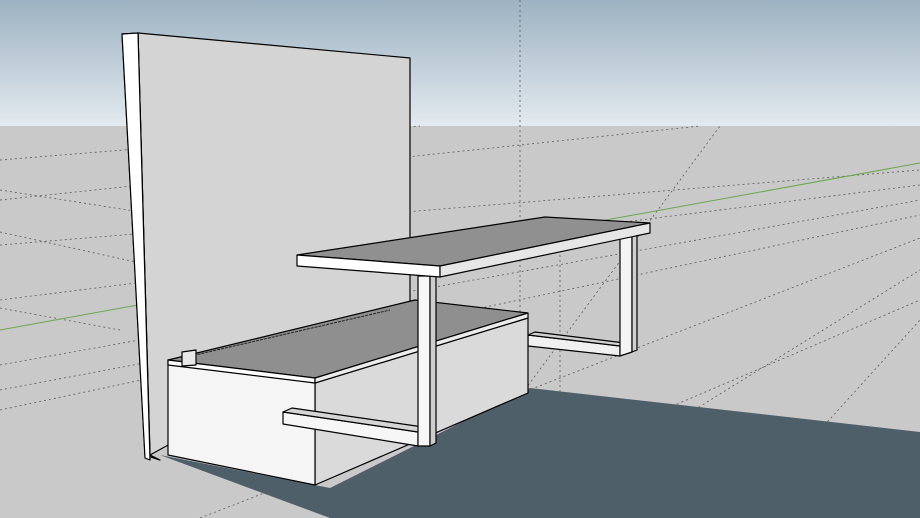 This screenshot has height=518, width=920. What do you see at coordinates (427, 360) in the screenshot?
I see `desk-leg-front` at bounding box center [427, 360].